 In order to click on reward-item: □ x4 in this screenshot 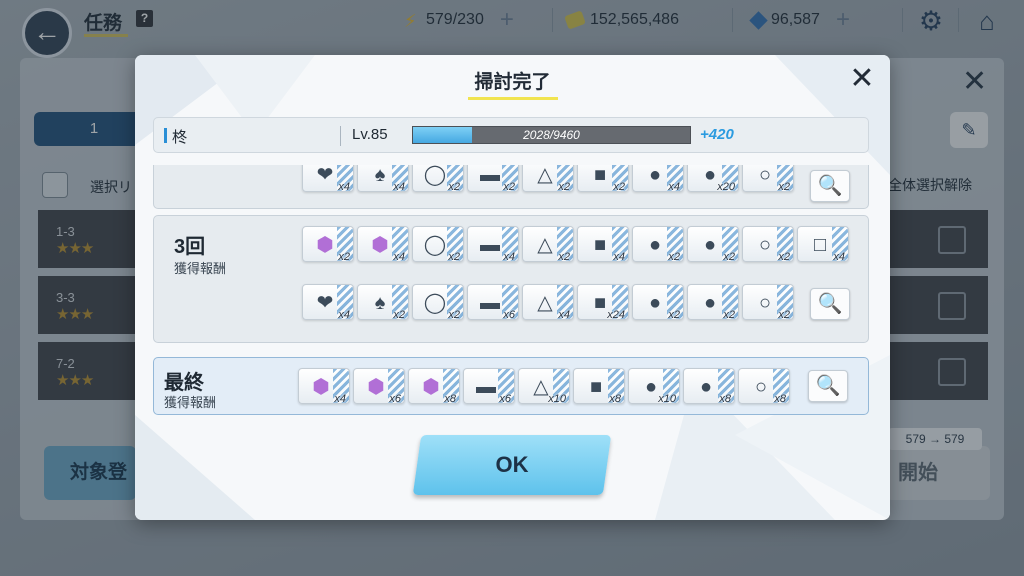, I will do `click(823, 244)`.